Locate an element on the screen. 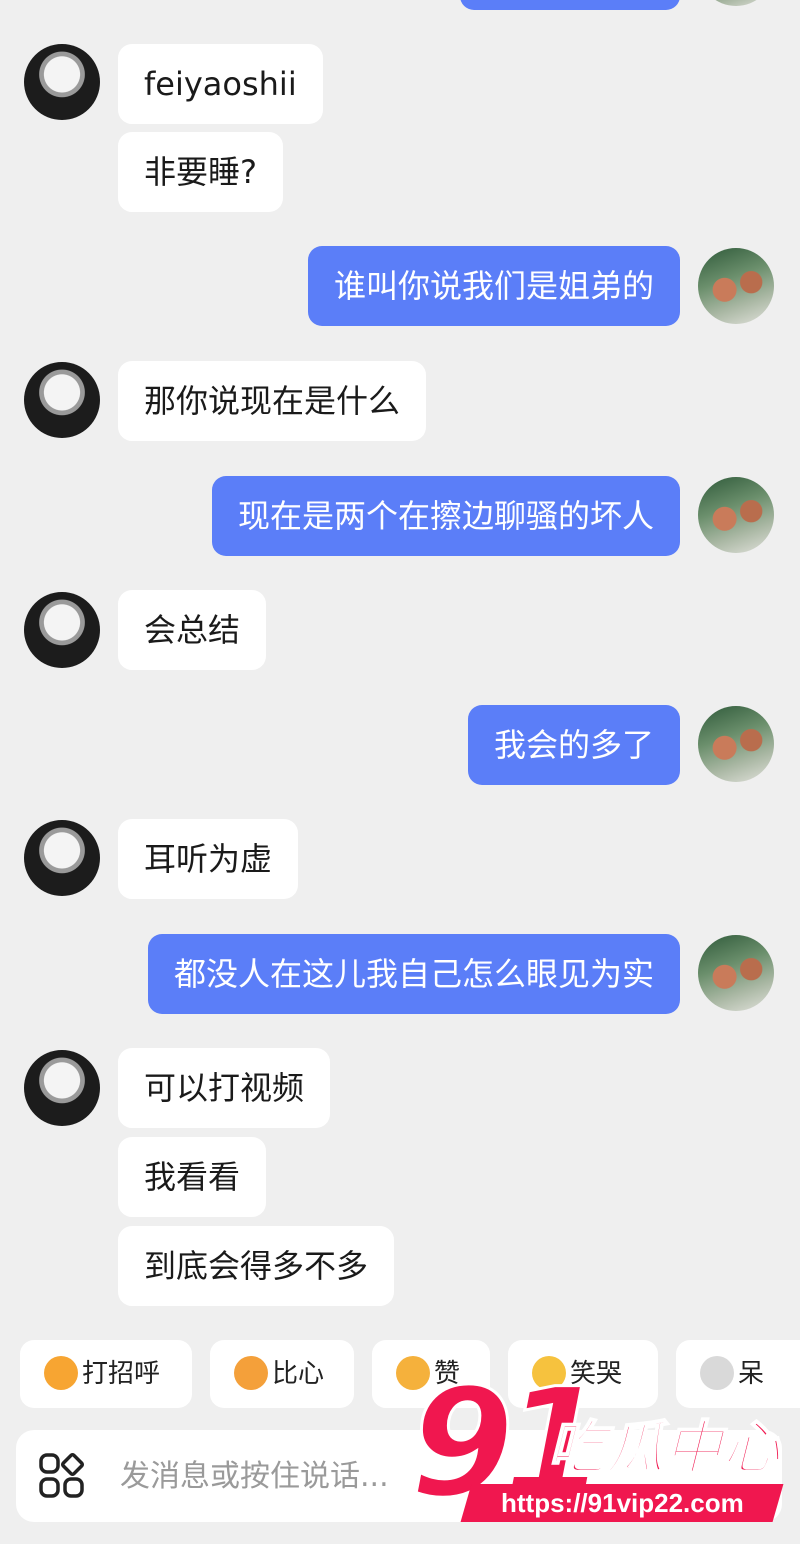 The image size is (800, 1544). quick-reply-label: 打招呼 is located at coordinates (121, 1374).